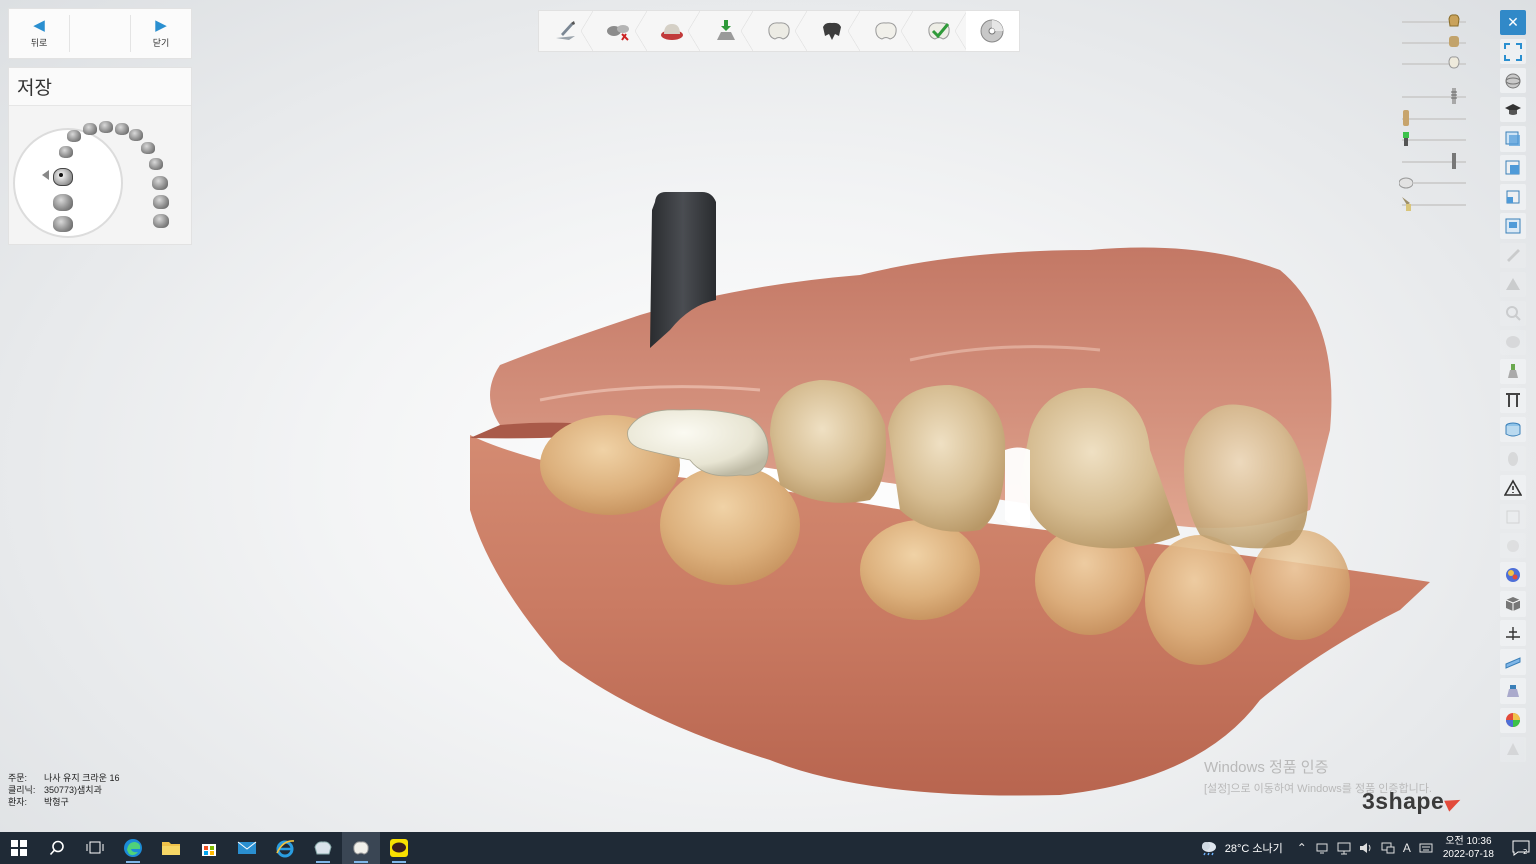 This screenshot has height=864, width=1536. Describe the element at coordinates (1513, 284) in the screenshot. I see `tool-faded-2-button` at that location.